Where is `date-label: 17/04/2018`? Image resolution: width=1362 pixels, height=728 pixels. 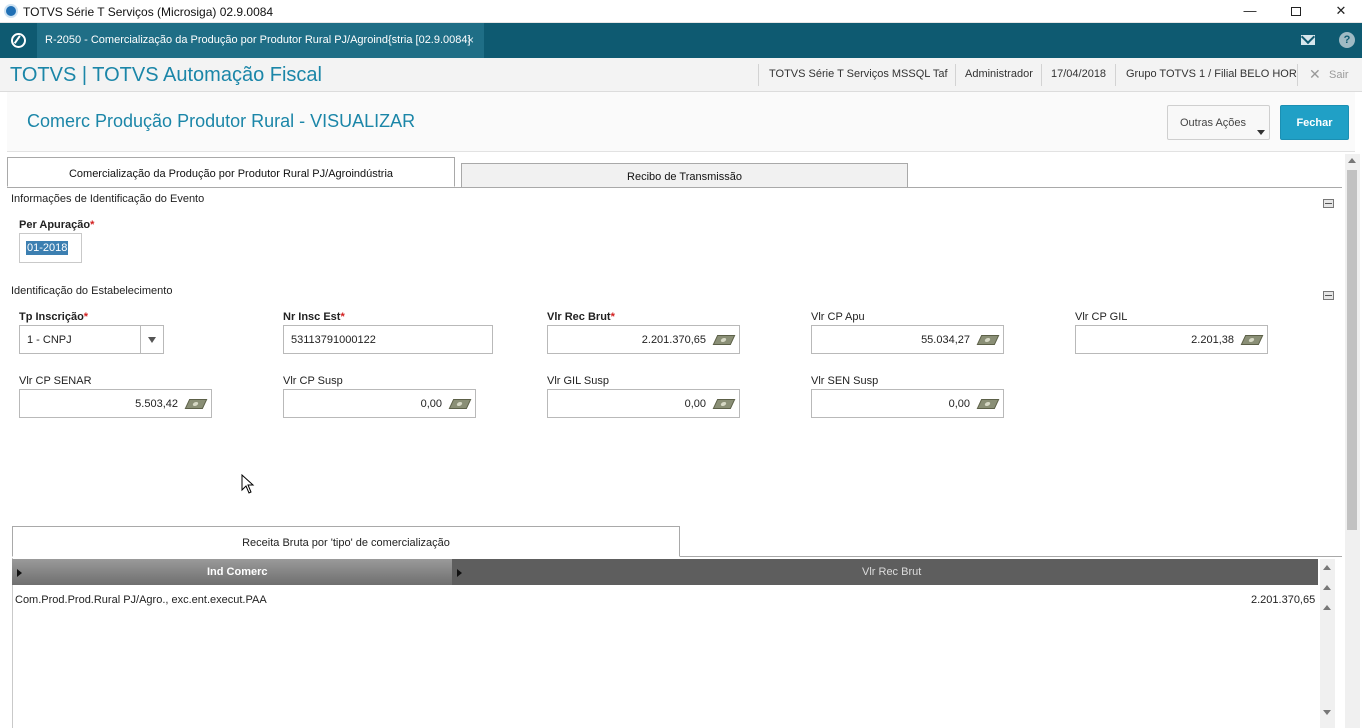
date-label: 17/04/2018 is located at coordinates (1079, 74).